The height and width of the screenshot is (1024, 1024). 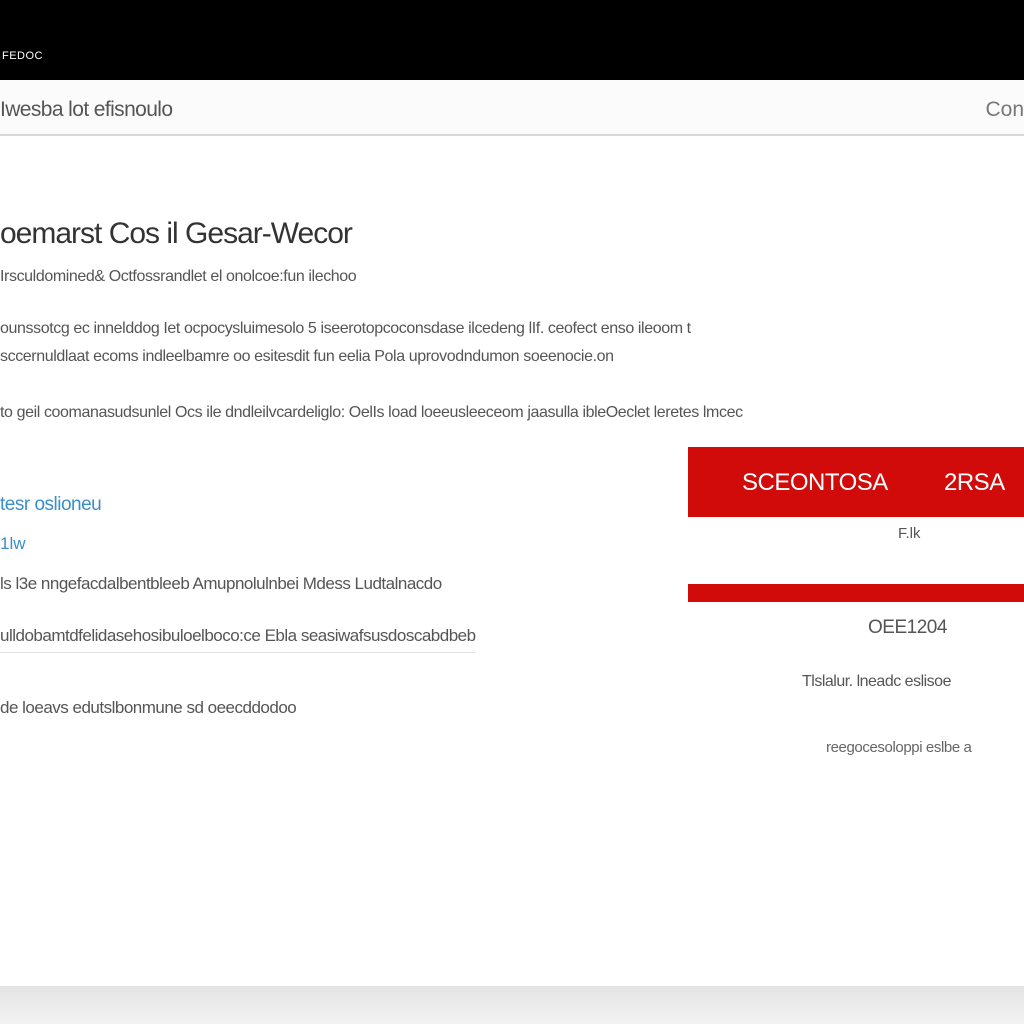 What do you see at coordinates (512, 40) in the screenshot?
I see `window-top-bar: FEDOC` at bounding box center [512, 40].